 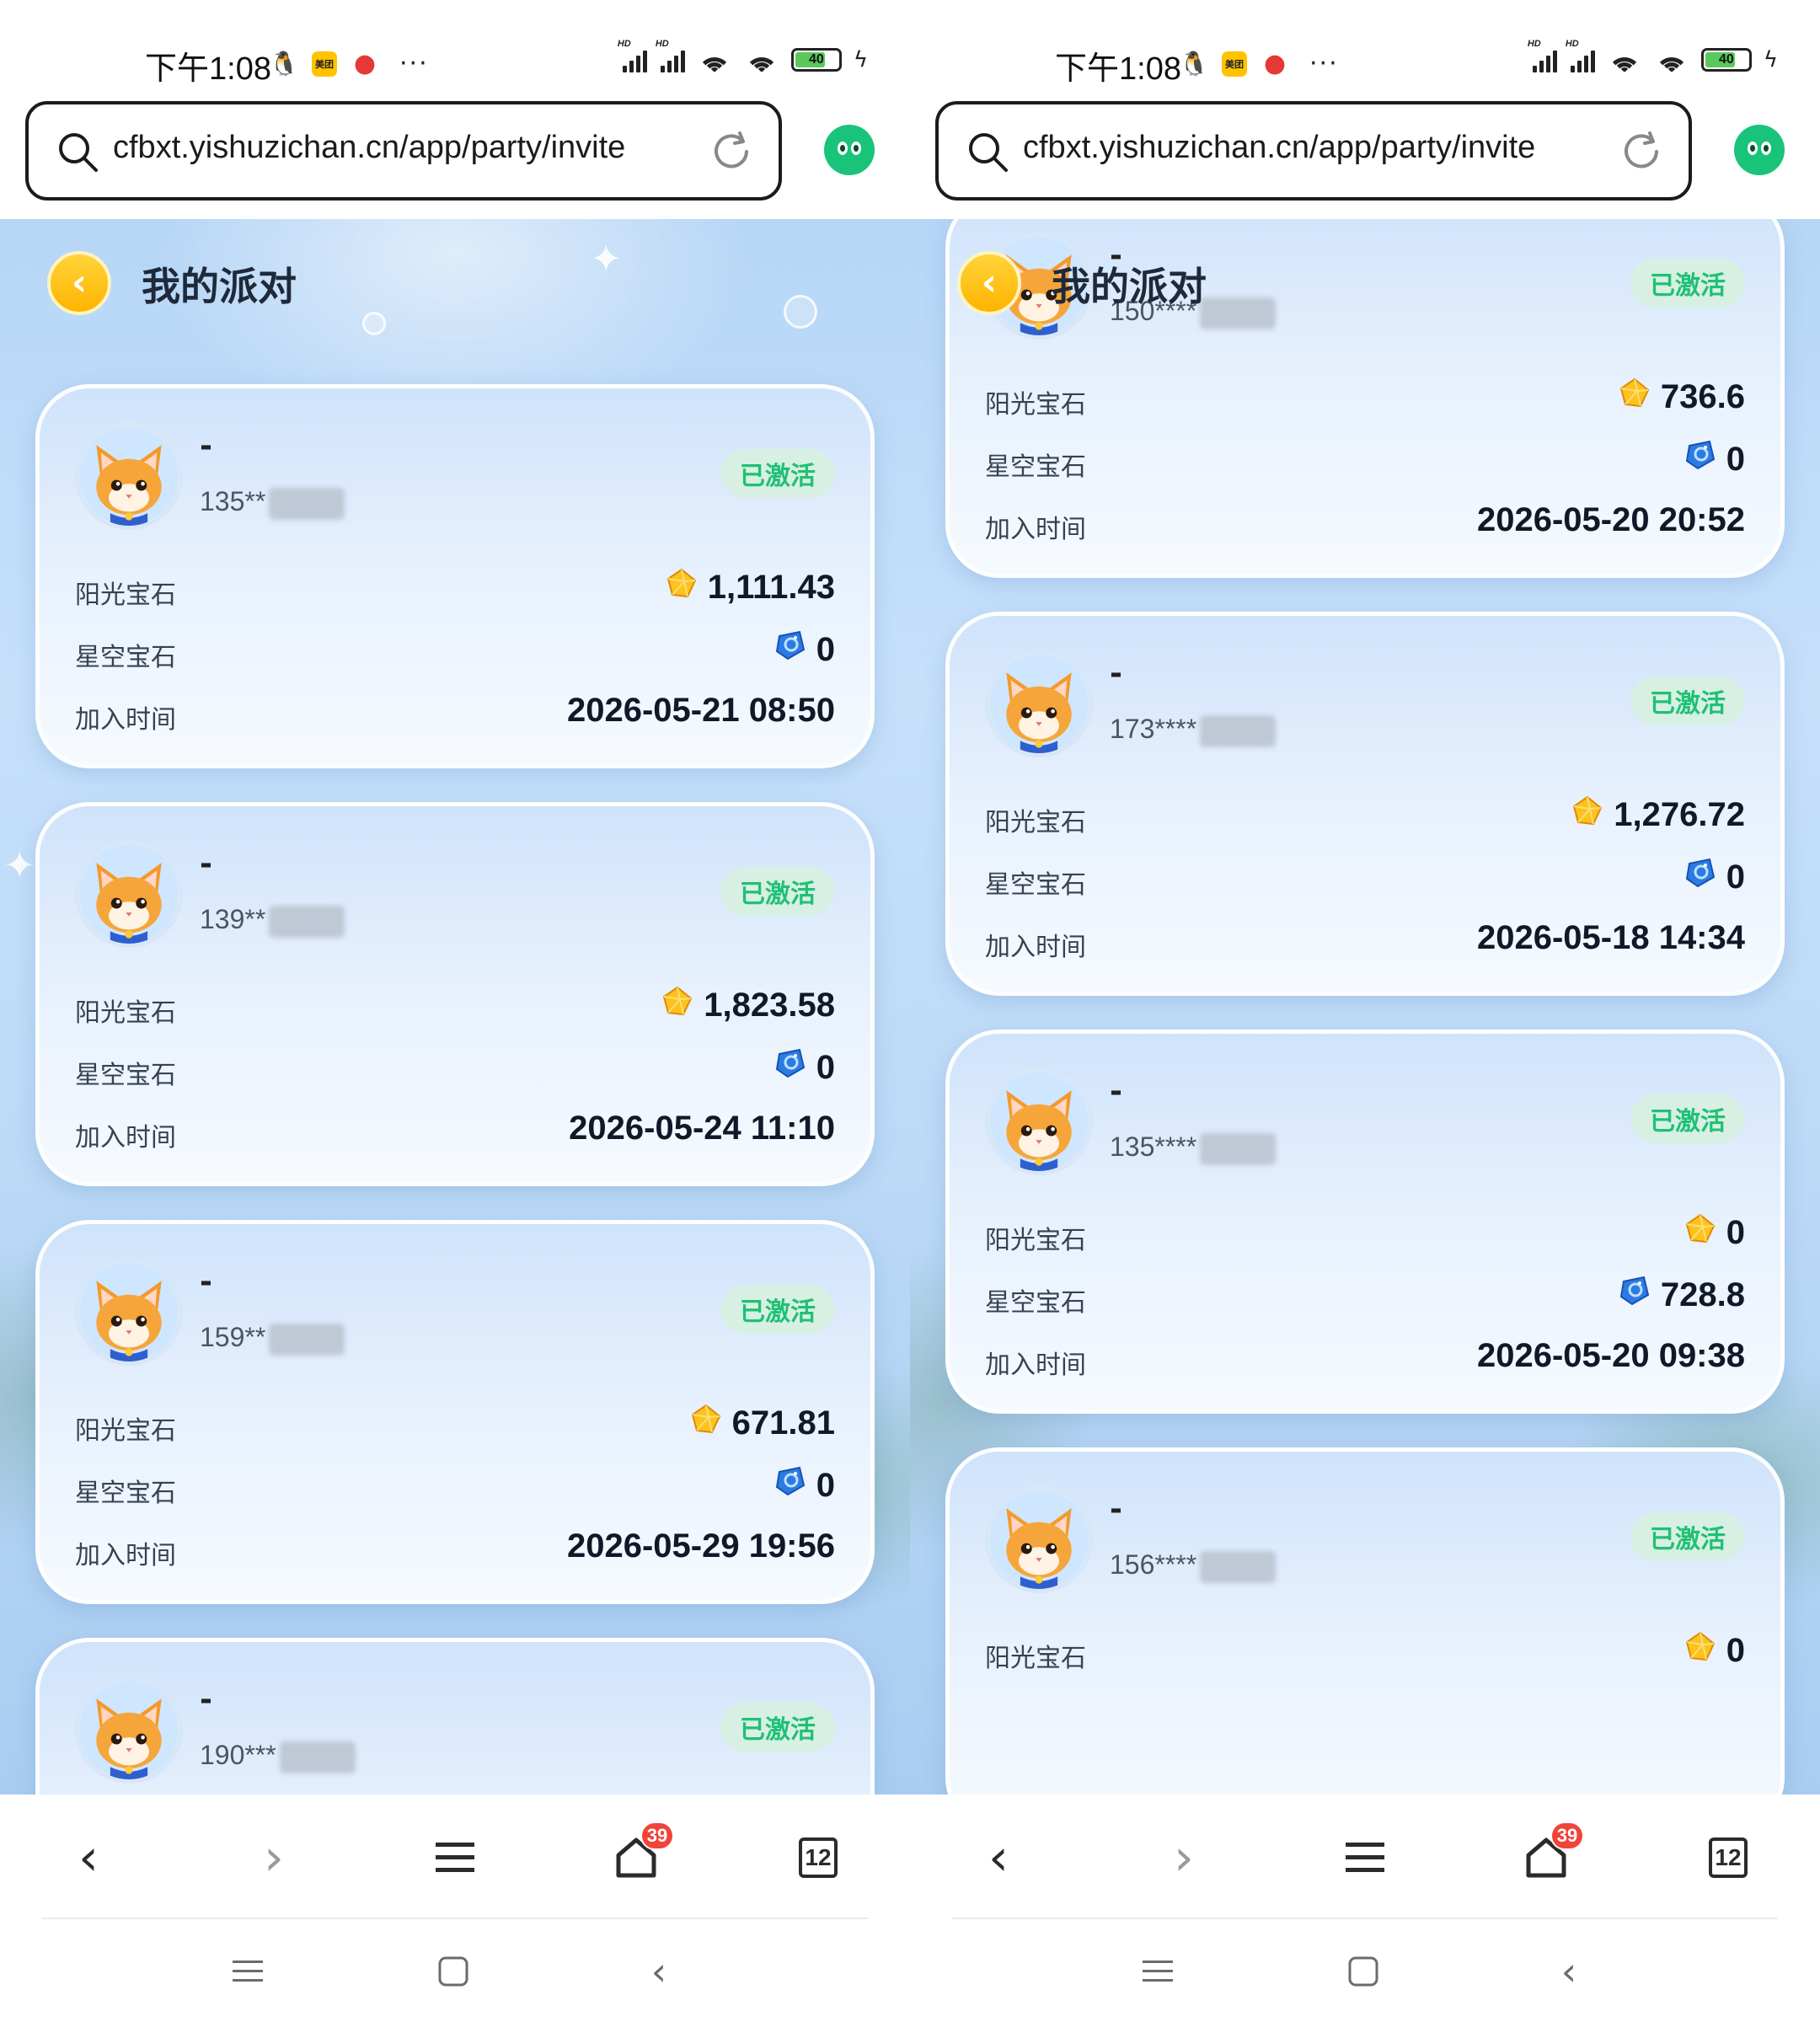 What do you see at coordinates (1365, 814) in the screenshot?
I see `sun-gem-row: 阳光宝石 1,276.72` at bounding box center [1365, 814].